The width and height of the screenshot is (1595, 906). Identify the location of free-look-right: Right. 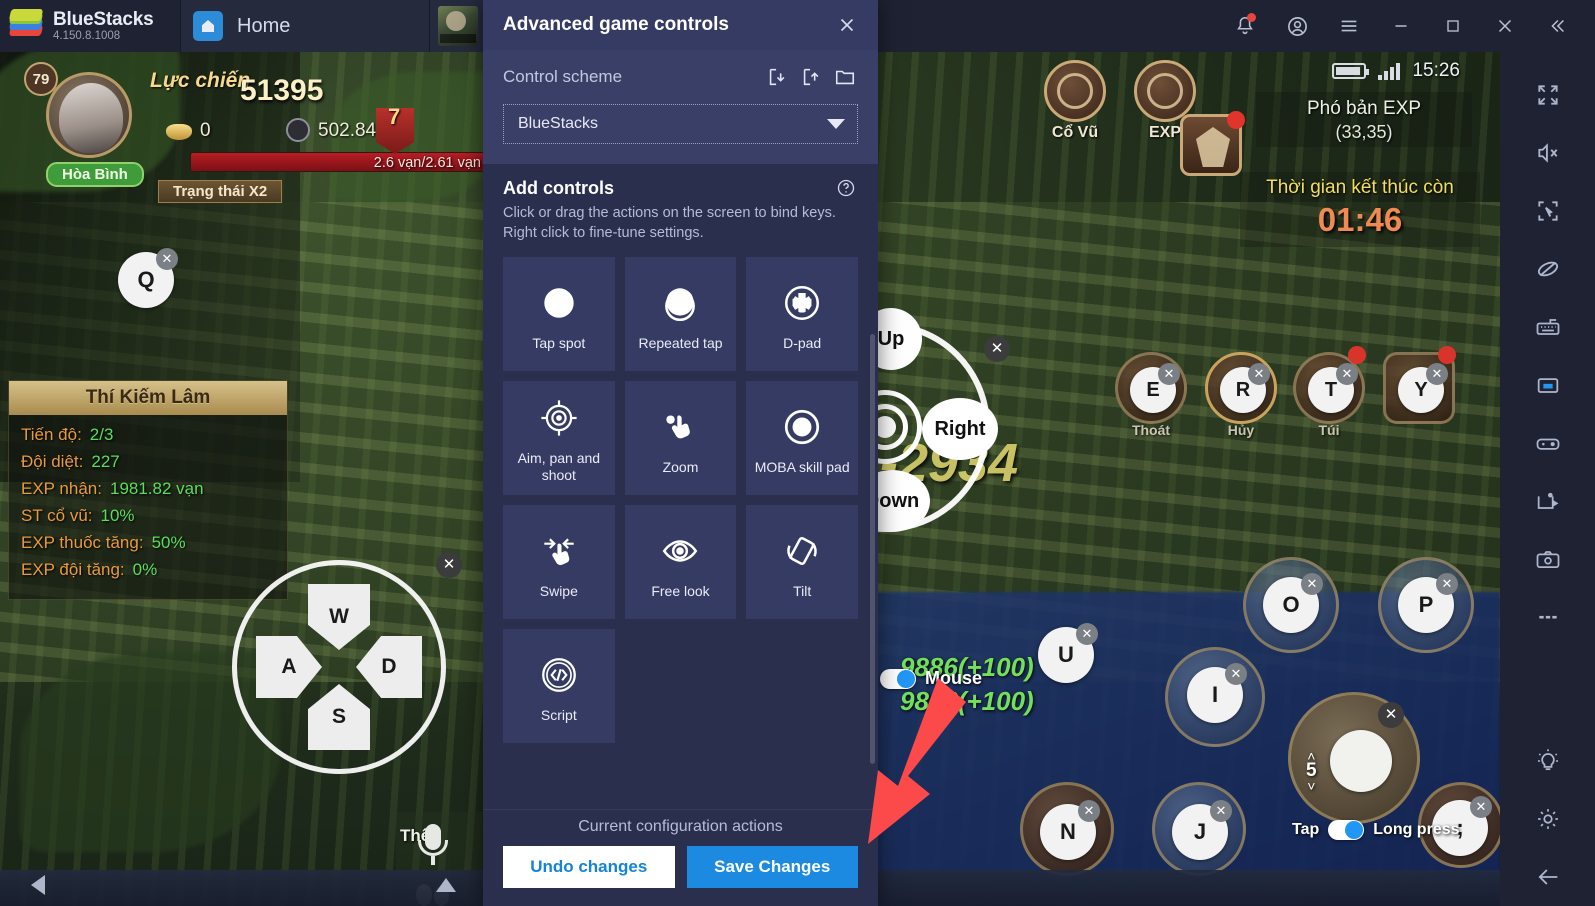
(960, 429).